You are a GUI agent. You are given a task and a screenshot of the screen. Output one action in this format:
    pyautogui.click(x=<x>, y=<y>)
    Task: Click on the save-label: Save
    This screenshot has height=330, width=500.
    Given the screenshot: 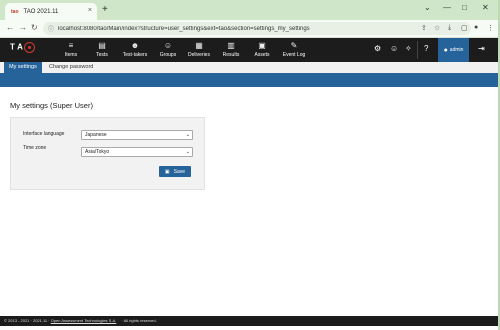 What is the action you would take?
    pyautogui.click(x=179, y=171)
    